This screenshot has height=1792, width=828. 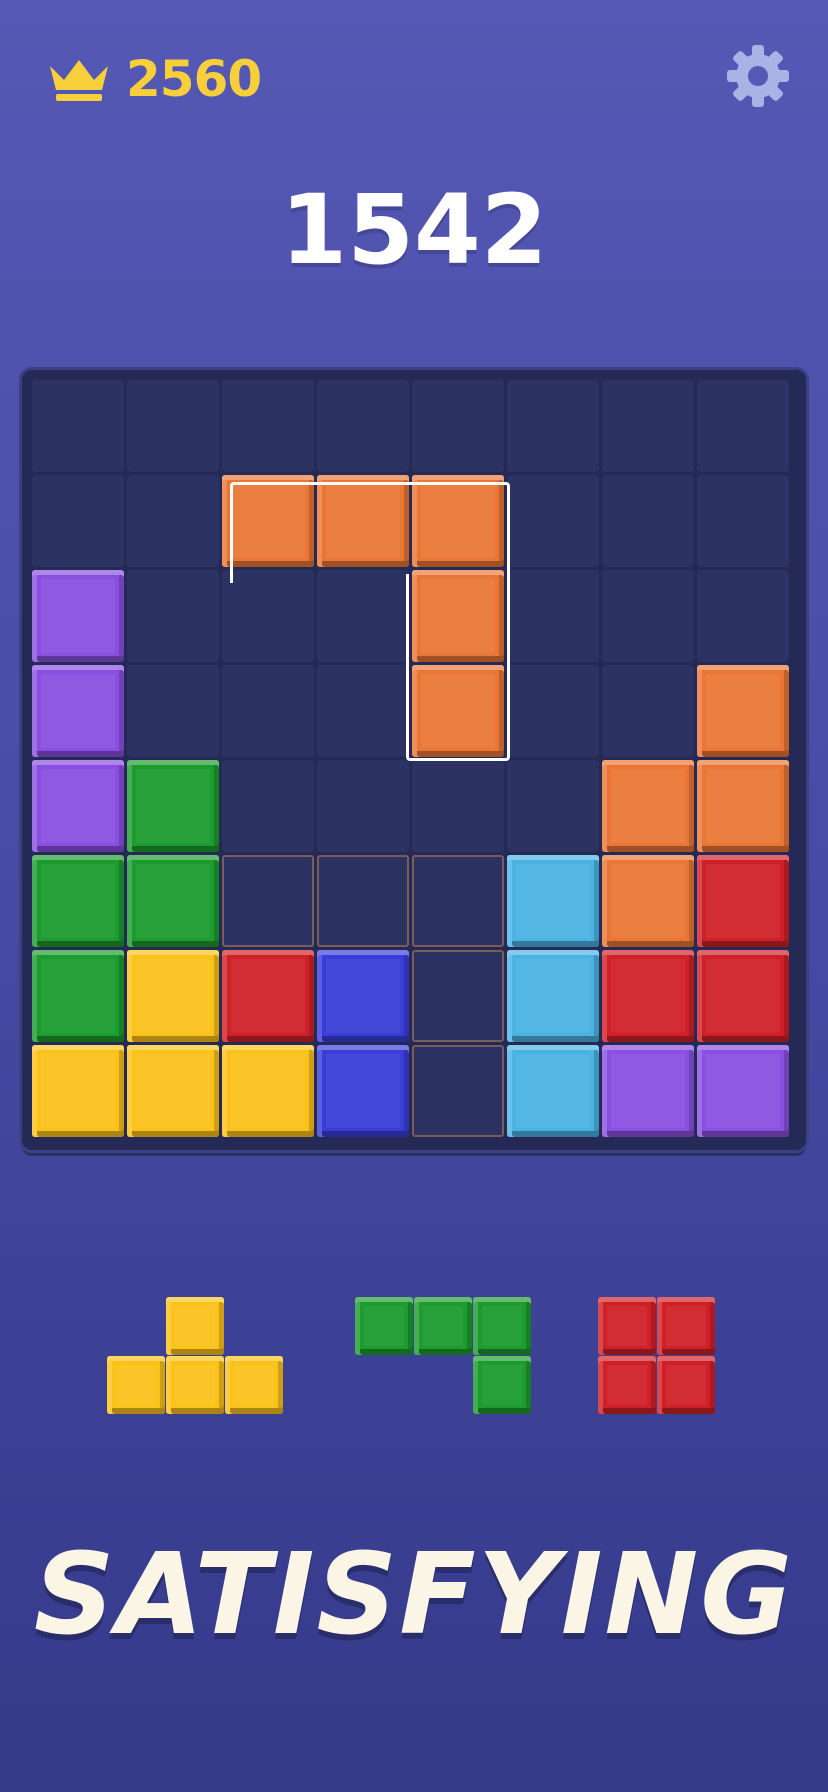 I want to click on tagline: SATISFYING, so click(x=414, y=1595).